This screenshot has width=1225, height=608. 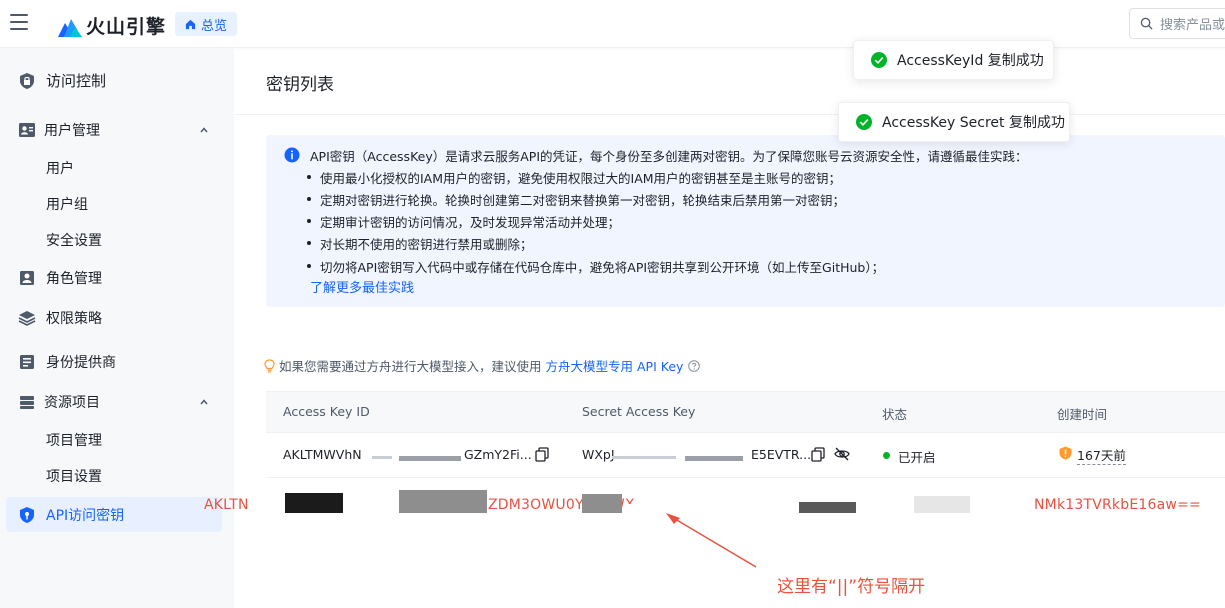 What do you see at coordinates (27, 362) in the screenshot?
I see `id-card-icon` at bounding box center [27, 362].